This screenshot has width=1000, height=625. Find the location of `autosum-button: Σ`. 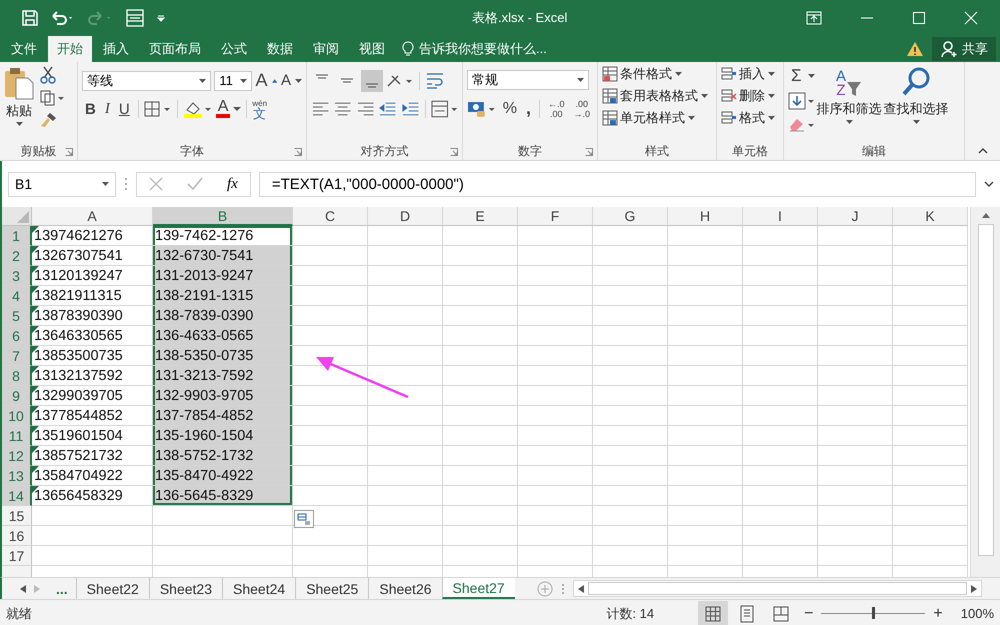

autosum-button: Σ is located at coordinates (796, 76).